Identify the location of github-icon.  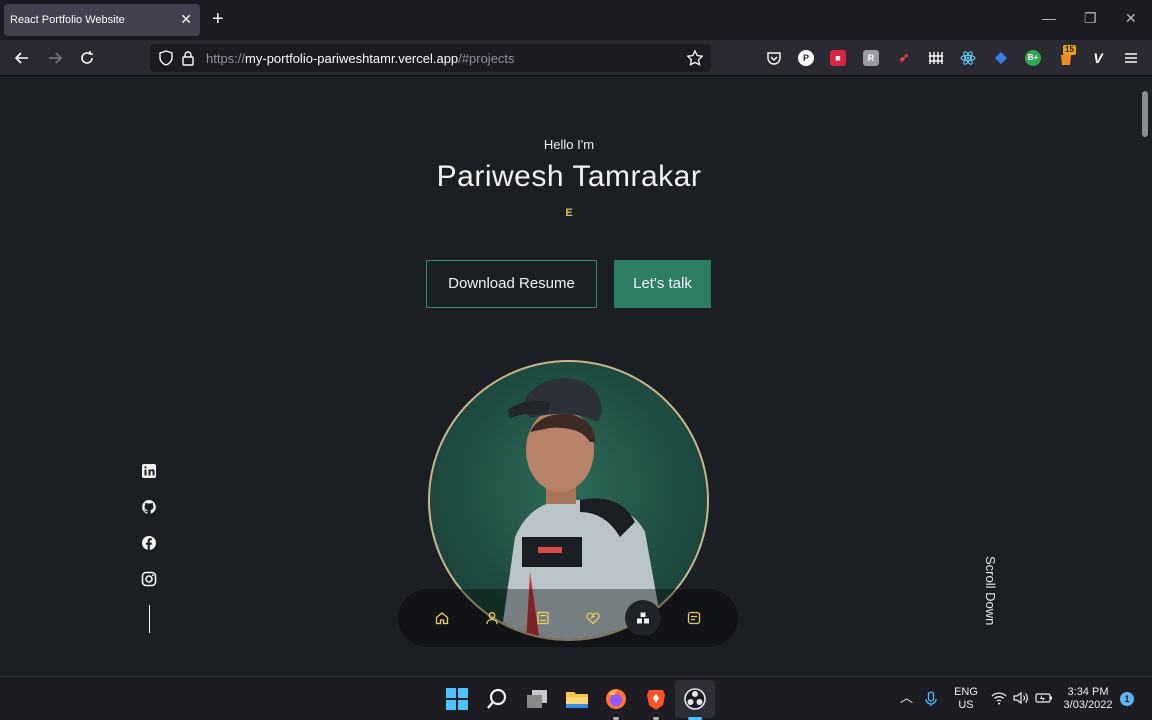
(149, 507).